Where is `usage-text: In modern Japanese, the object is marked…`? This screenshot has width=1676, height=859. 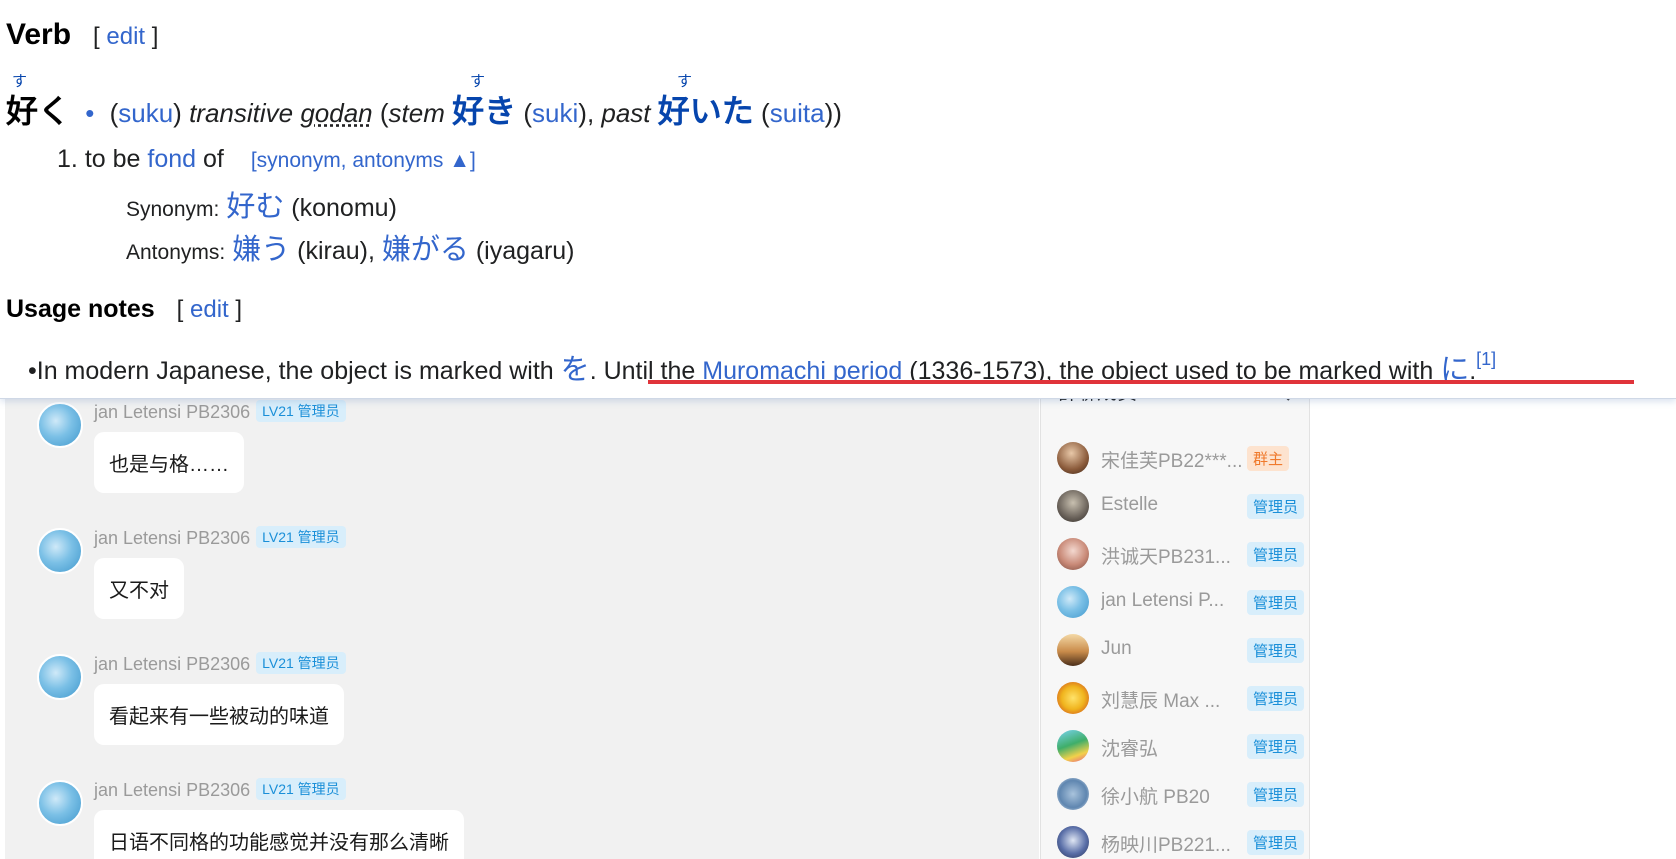 usage-text: In modern Japanese, the object is marked… is located at coordinates (295, 371).